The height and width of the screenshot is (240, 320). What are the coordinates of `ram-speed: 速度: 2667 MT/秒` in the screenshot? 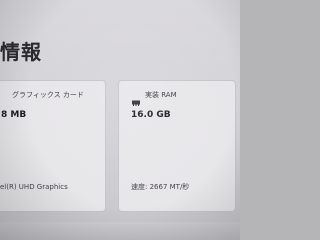 It's located at (160, 187).